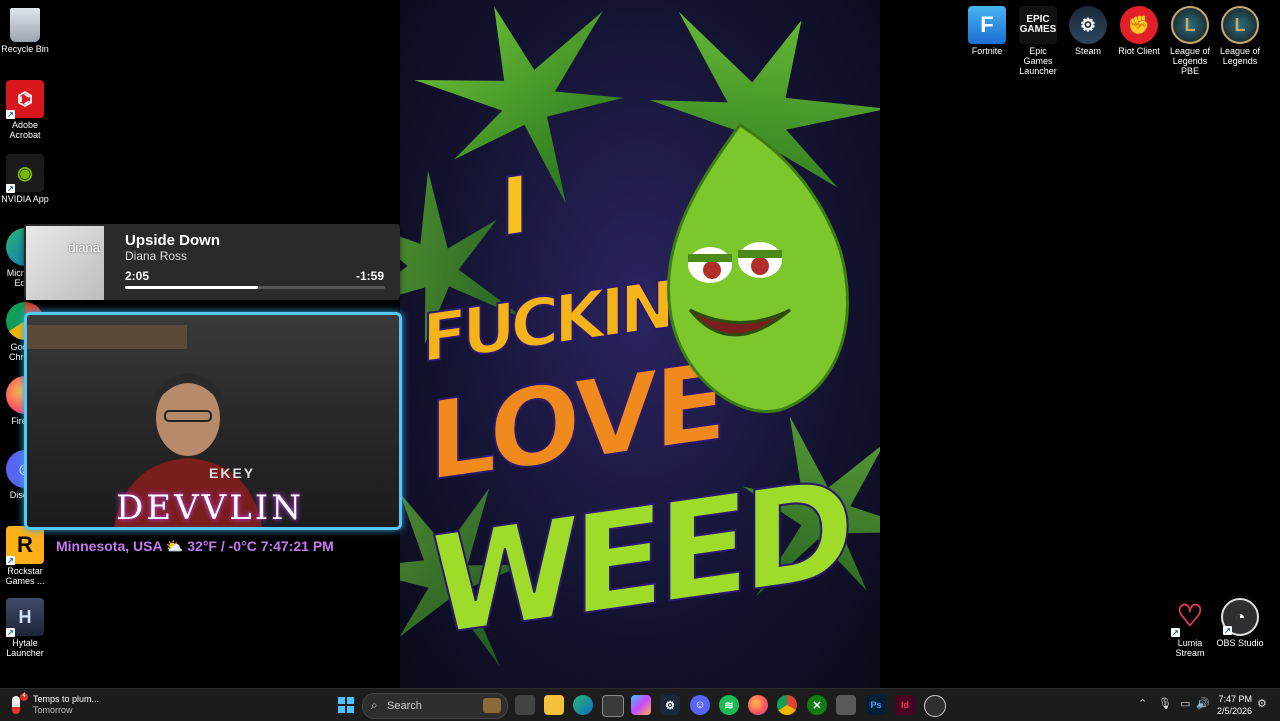 The height and width of the screenshot is (721, 1280). I want to click on track-title: Upside Down, so click(173, 240).